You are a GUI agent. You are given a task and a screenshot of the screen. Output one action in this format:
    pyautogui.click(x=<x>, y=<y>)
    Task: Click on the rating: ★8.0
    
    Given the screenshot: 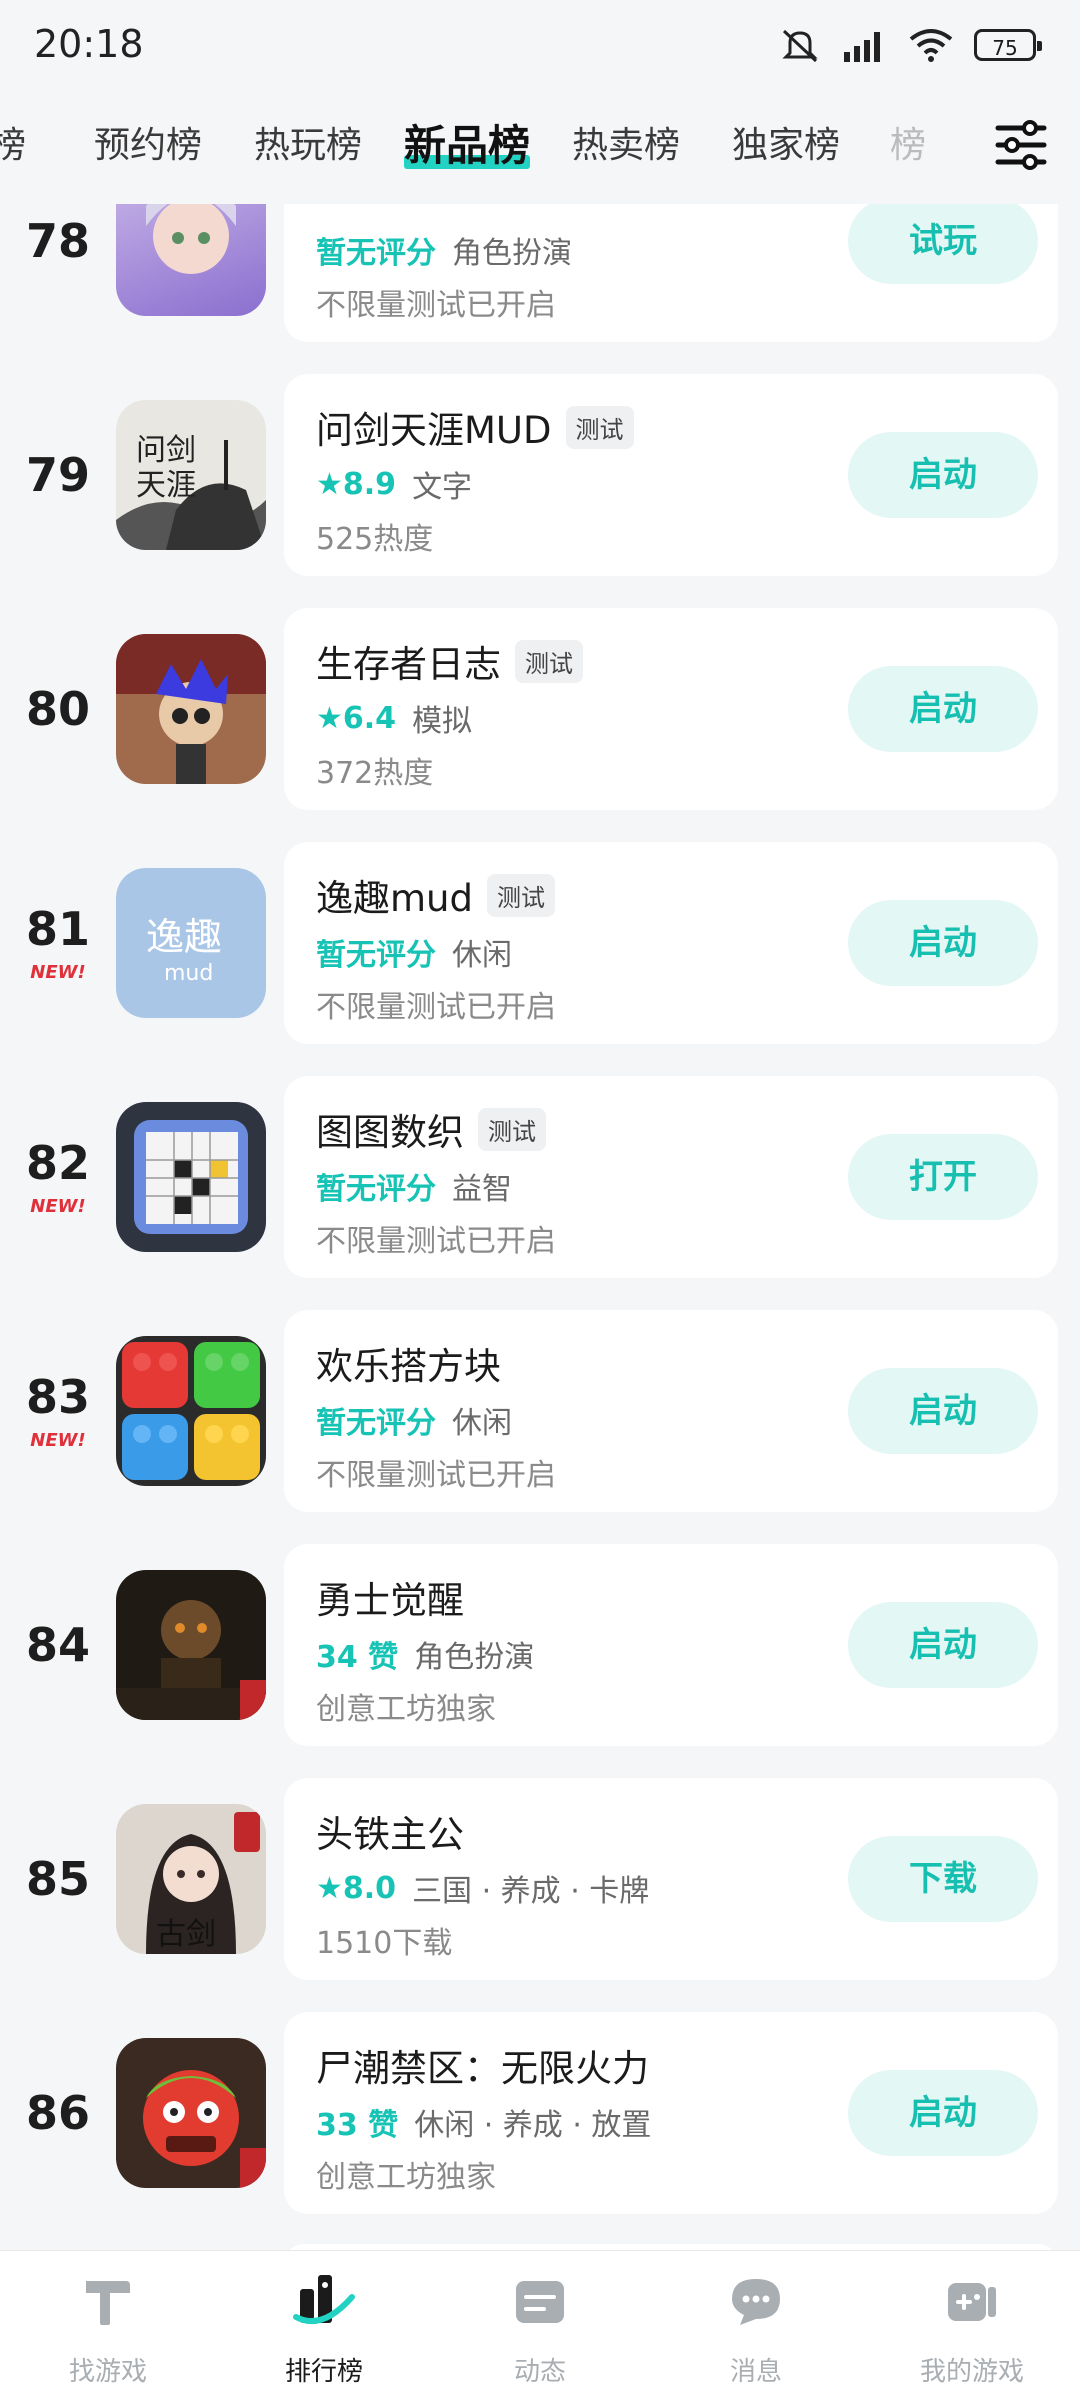 What is the action you would take?
    pyautogui.click(x=356, y=1888)
    